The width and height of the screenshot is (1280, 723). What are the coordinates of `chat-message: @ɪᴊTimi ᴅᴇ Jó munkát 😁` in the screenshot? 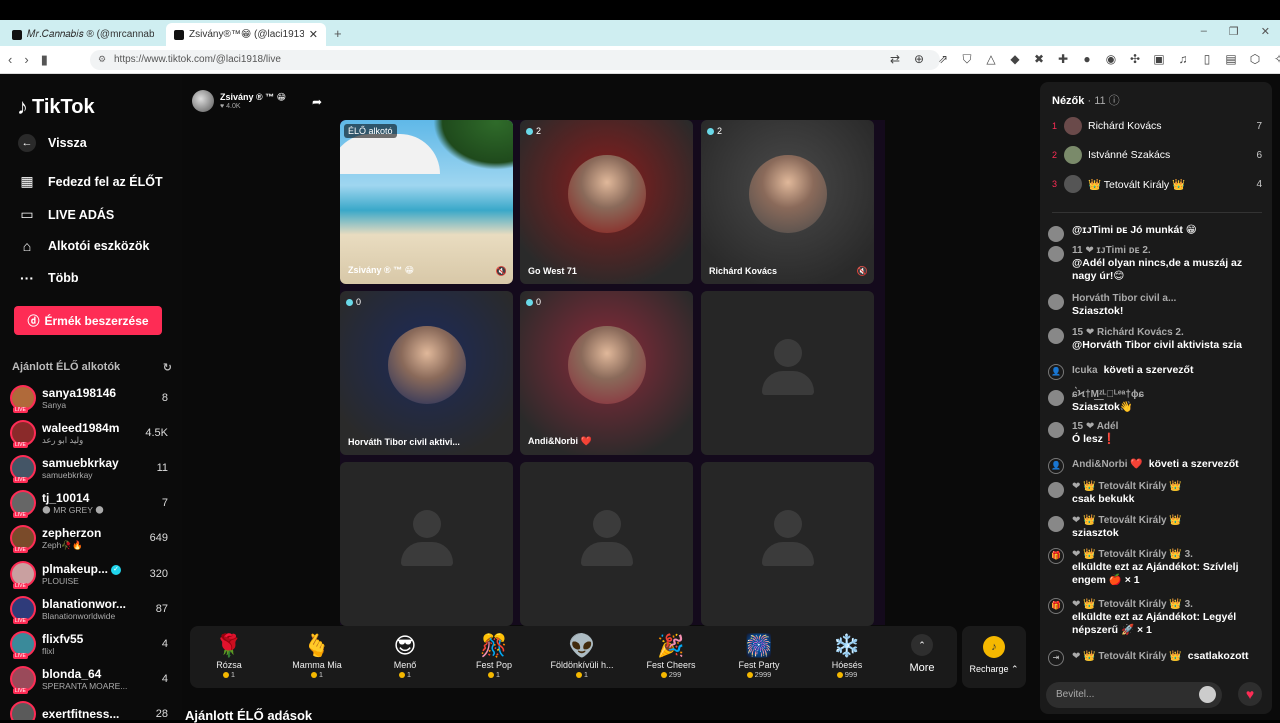 It's located at (1158, 233).